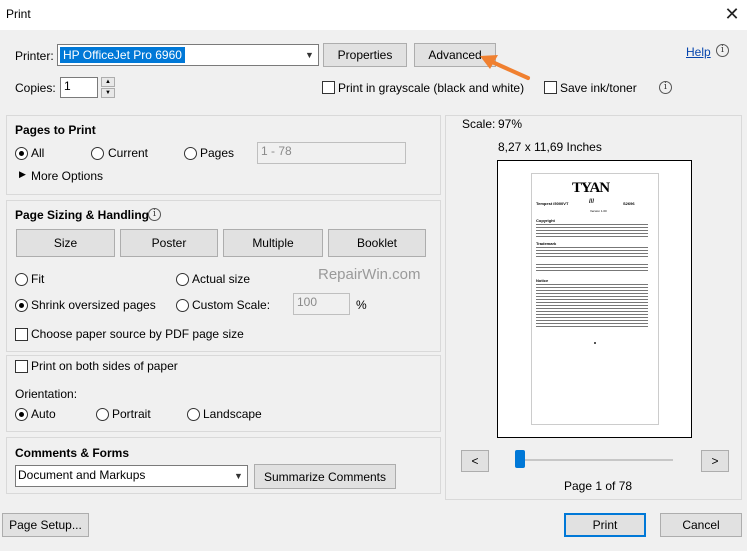  I want to click on printer-select: HP OfficeJet Pro 6960 ▼, so click(188, 55).